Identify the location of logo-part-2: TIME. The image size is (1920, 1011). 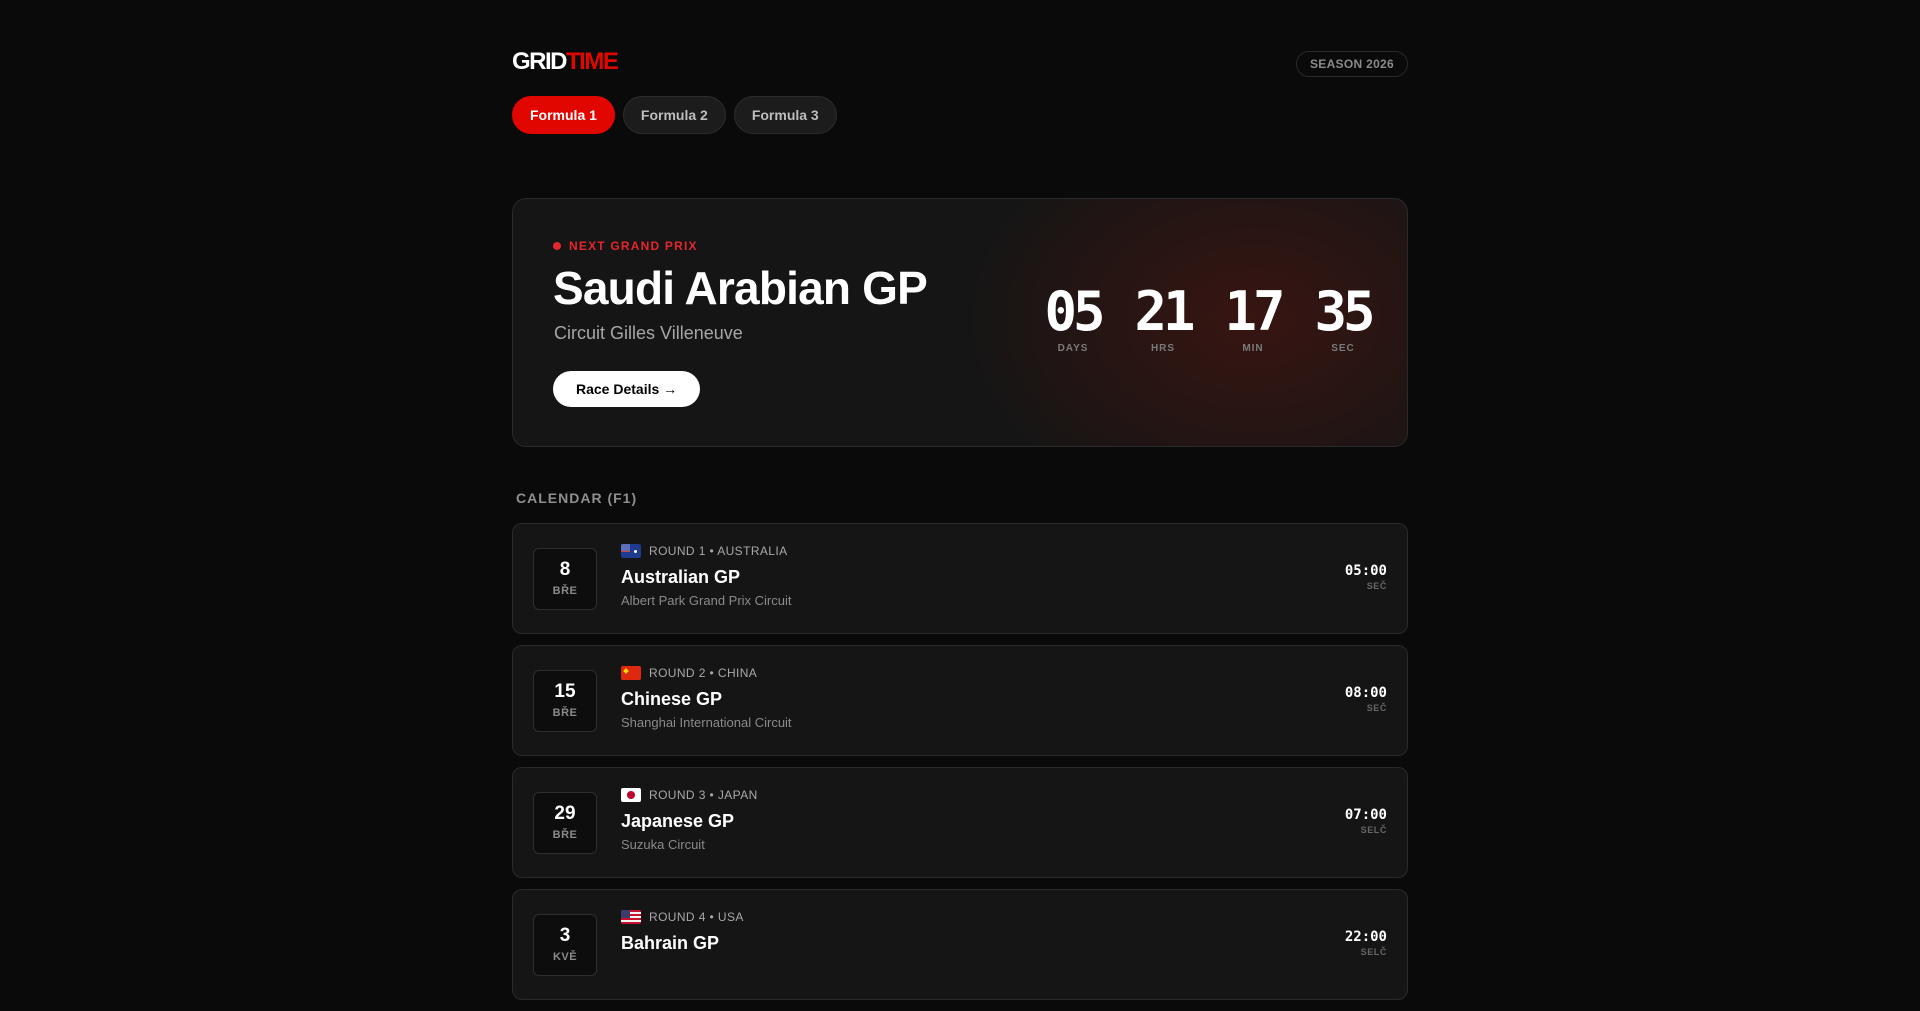
(592, 61).